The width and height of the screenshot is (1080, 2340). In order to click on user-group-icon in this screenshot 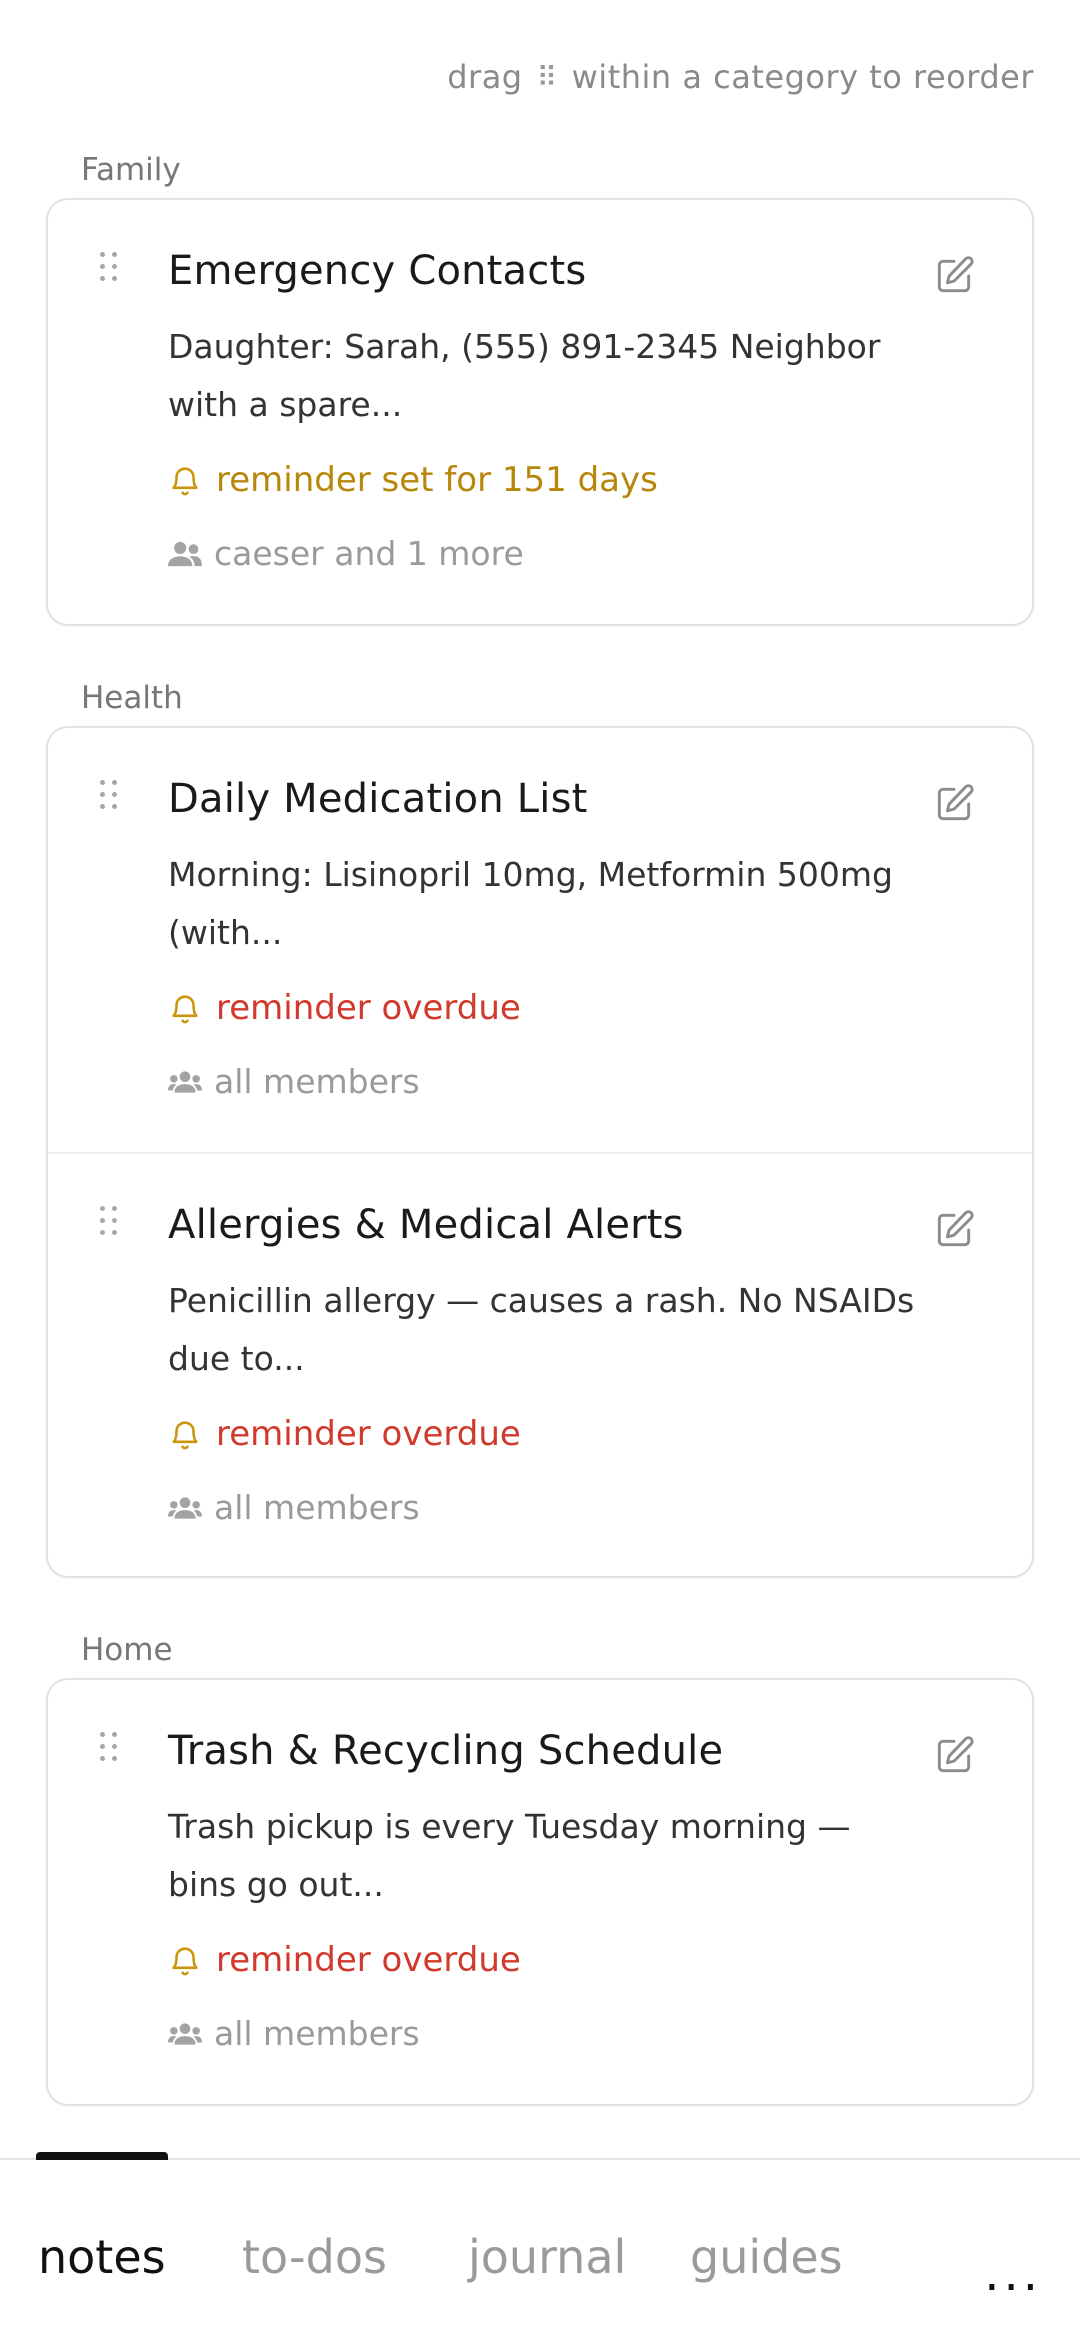, I will do `click(185, 553)`.